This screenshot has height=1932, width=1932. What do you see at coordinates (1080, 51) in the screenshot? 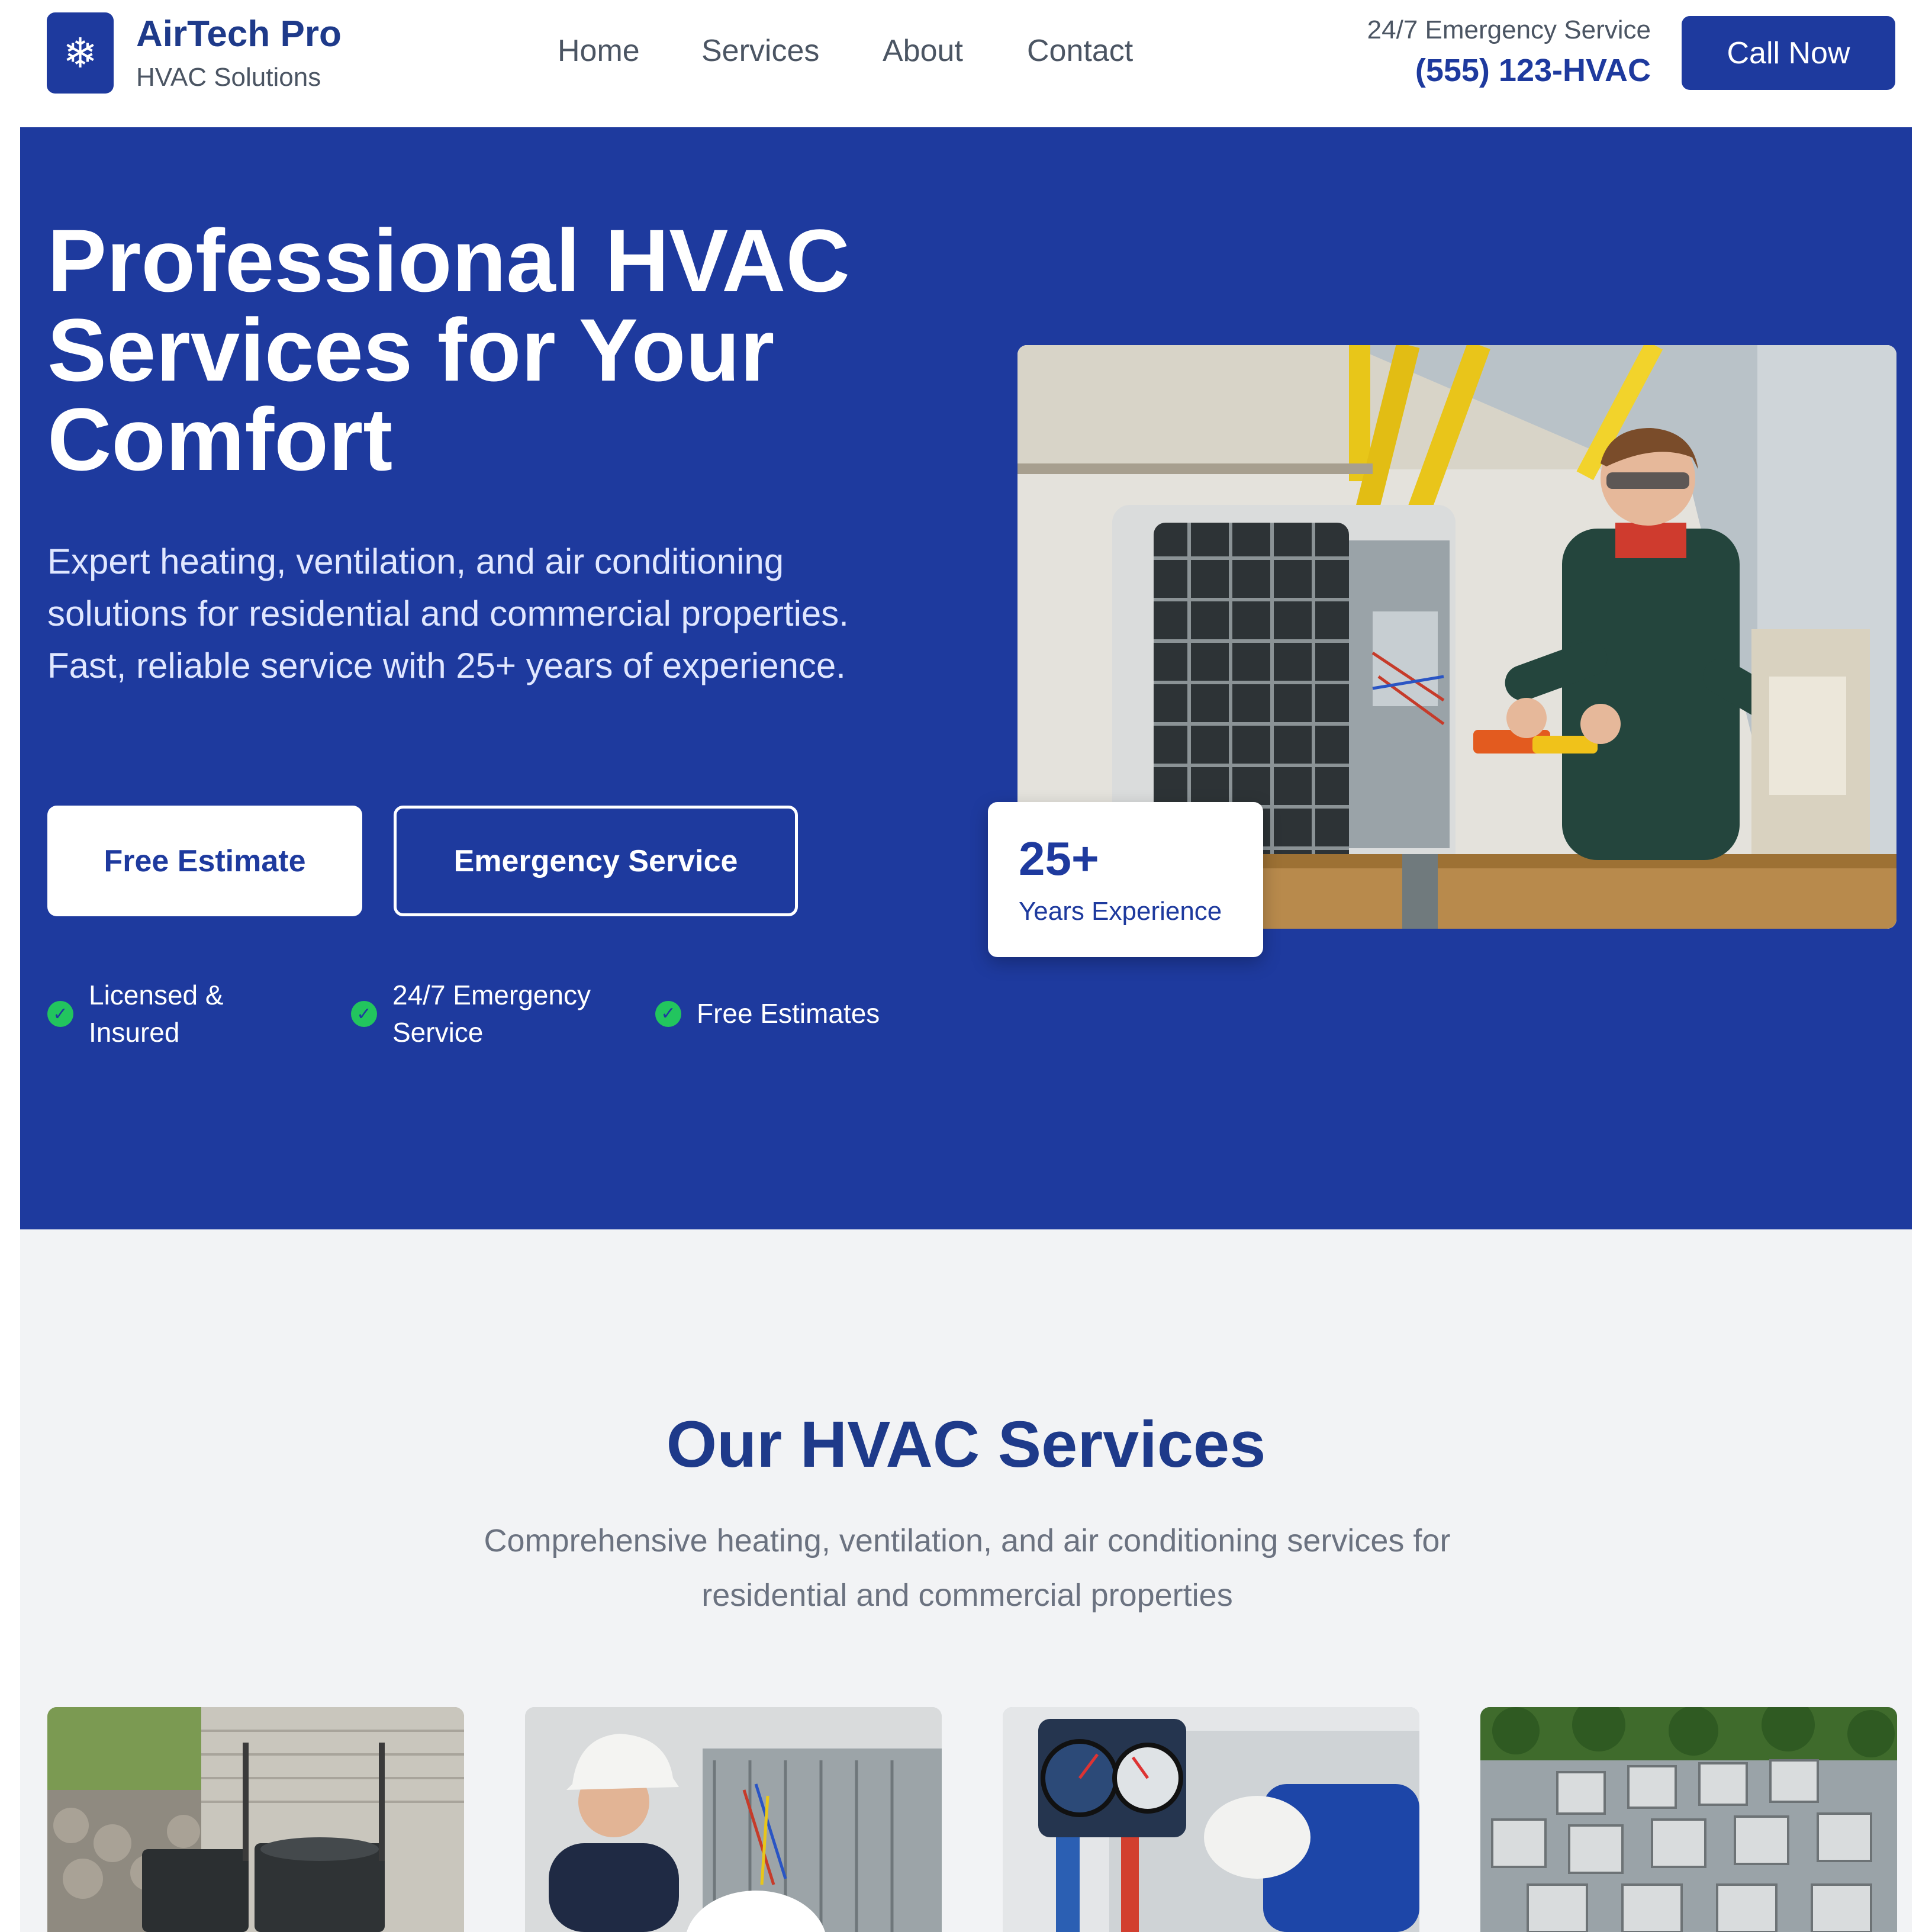
I see `nav-contact: Contact` at bounding box center [1080, 51].